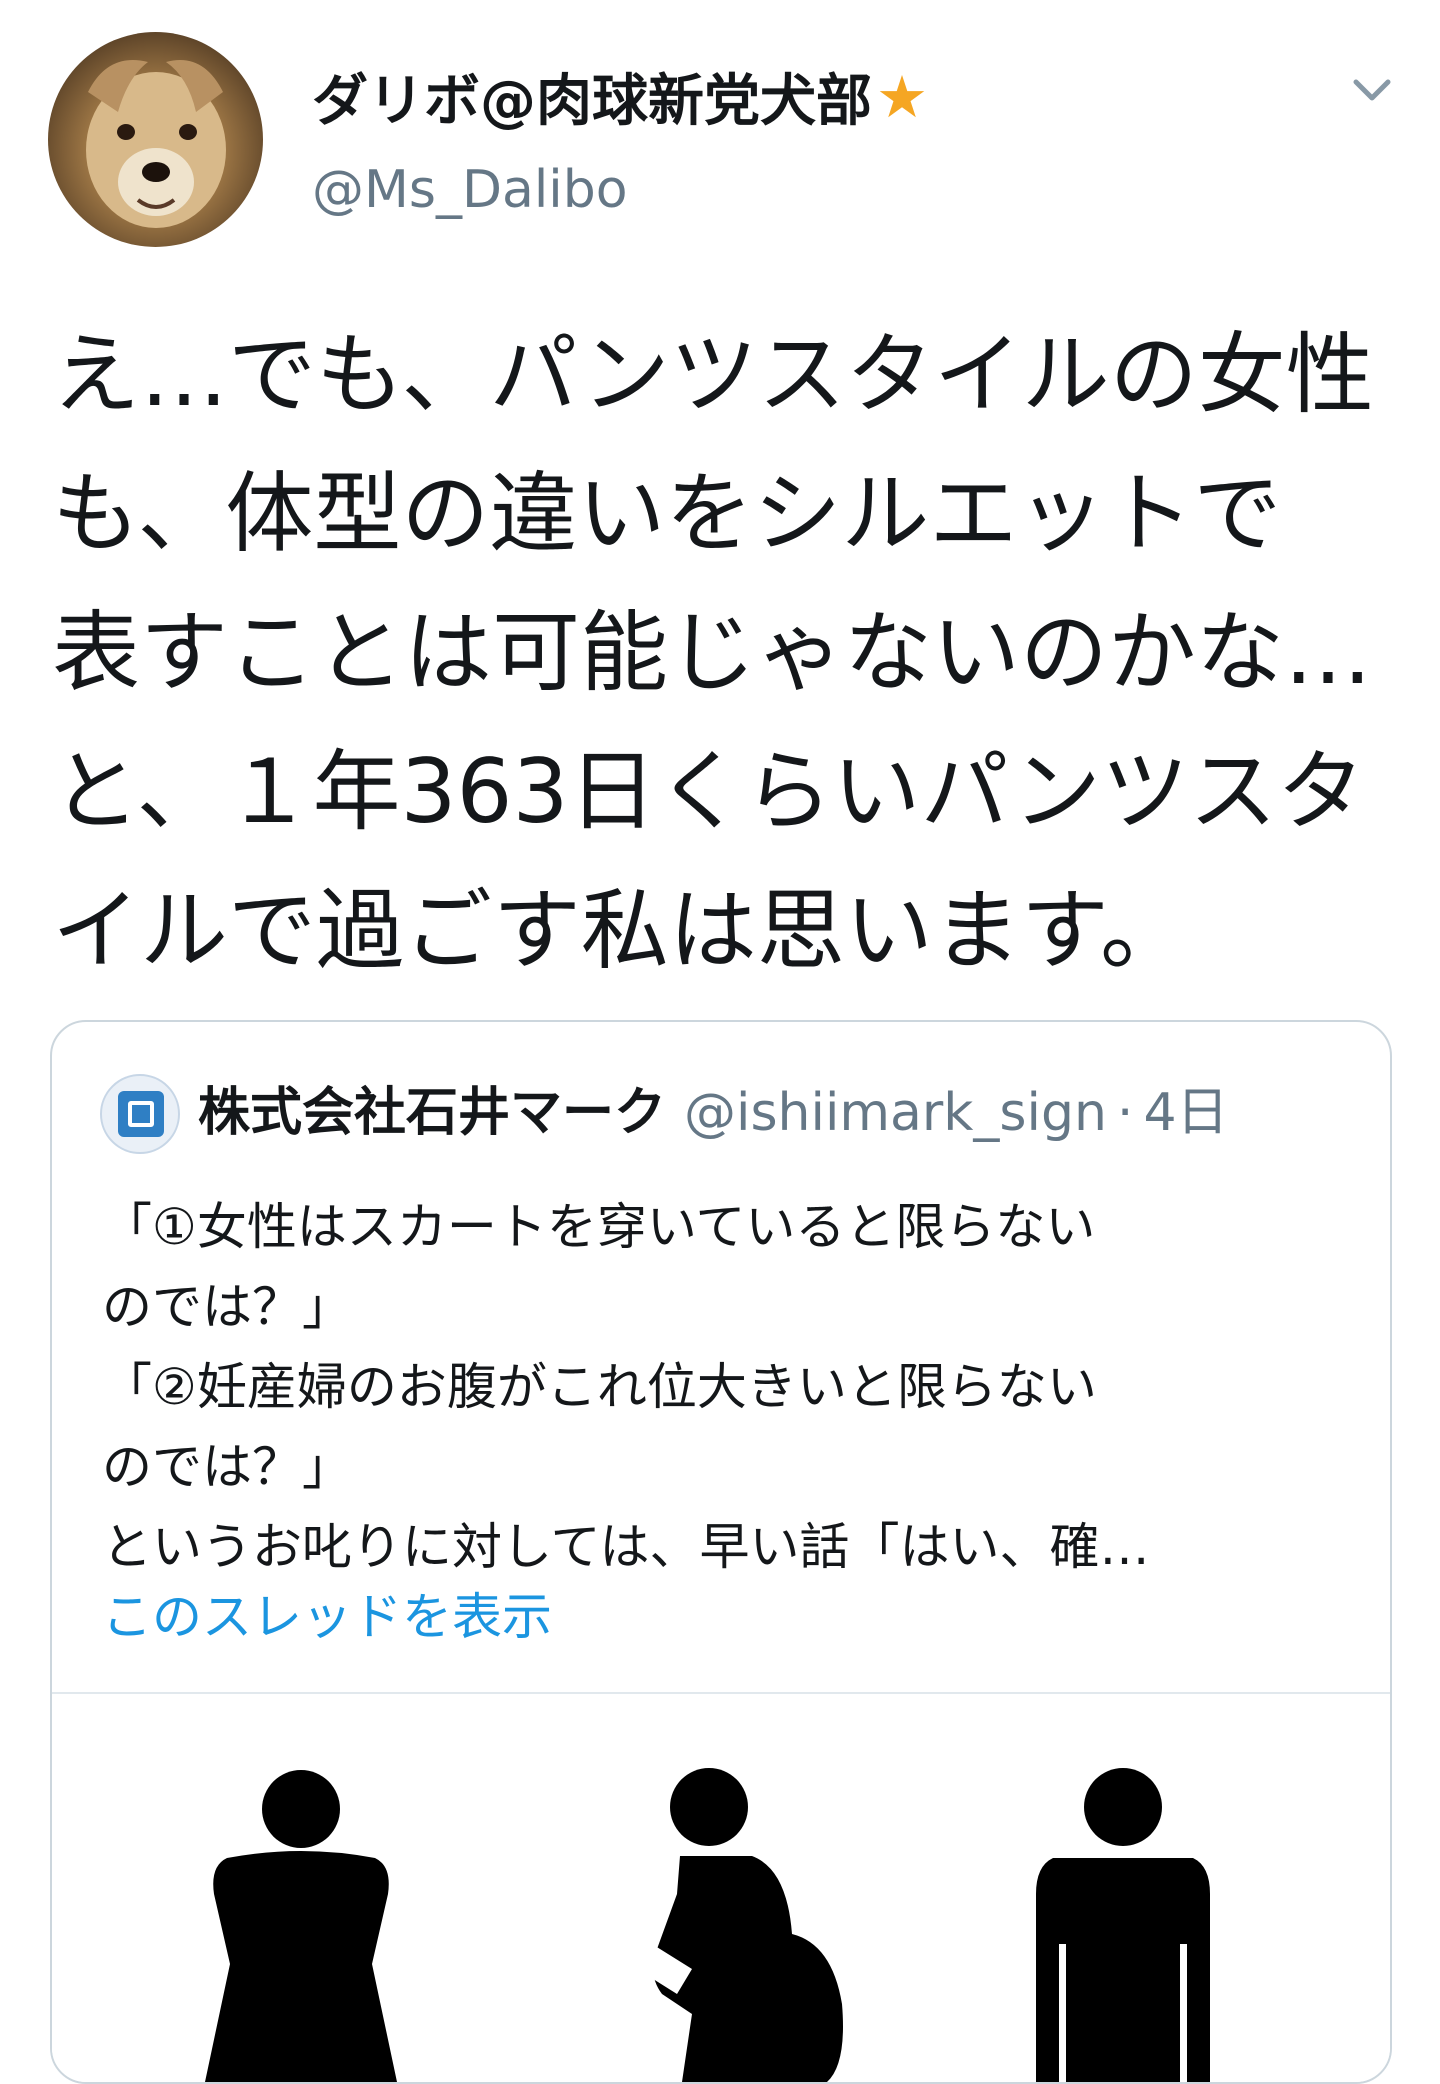 This screenshot has width=1440, height=2084. I want to click on display-name: ダリボ@肉球新党犬部 ★, so click(620, 96).